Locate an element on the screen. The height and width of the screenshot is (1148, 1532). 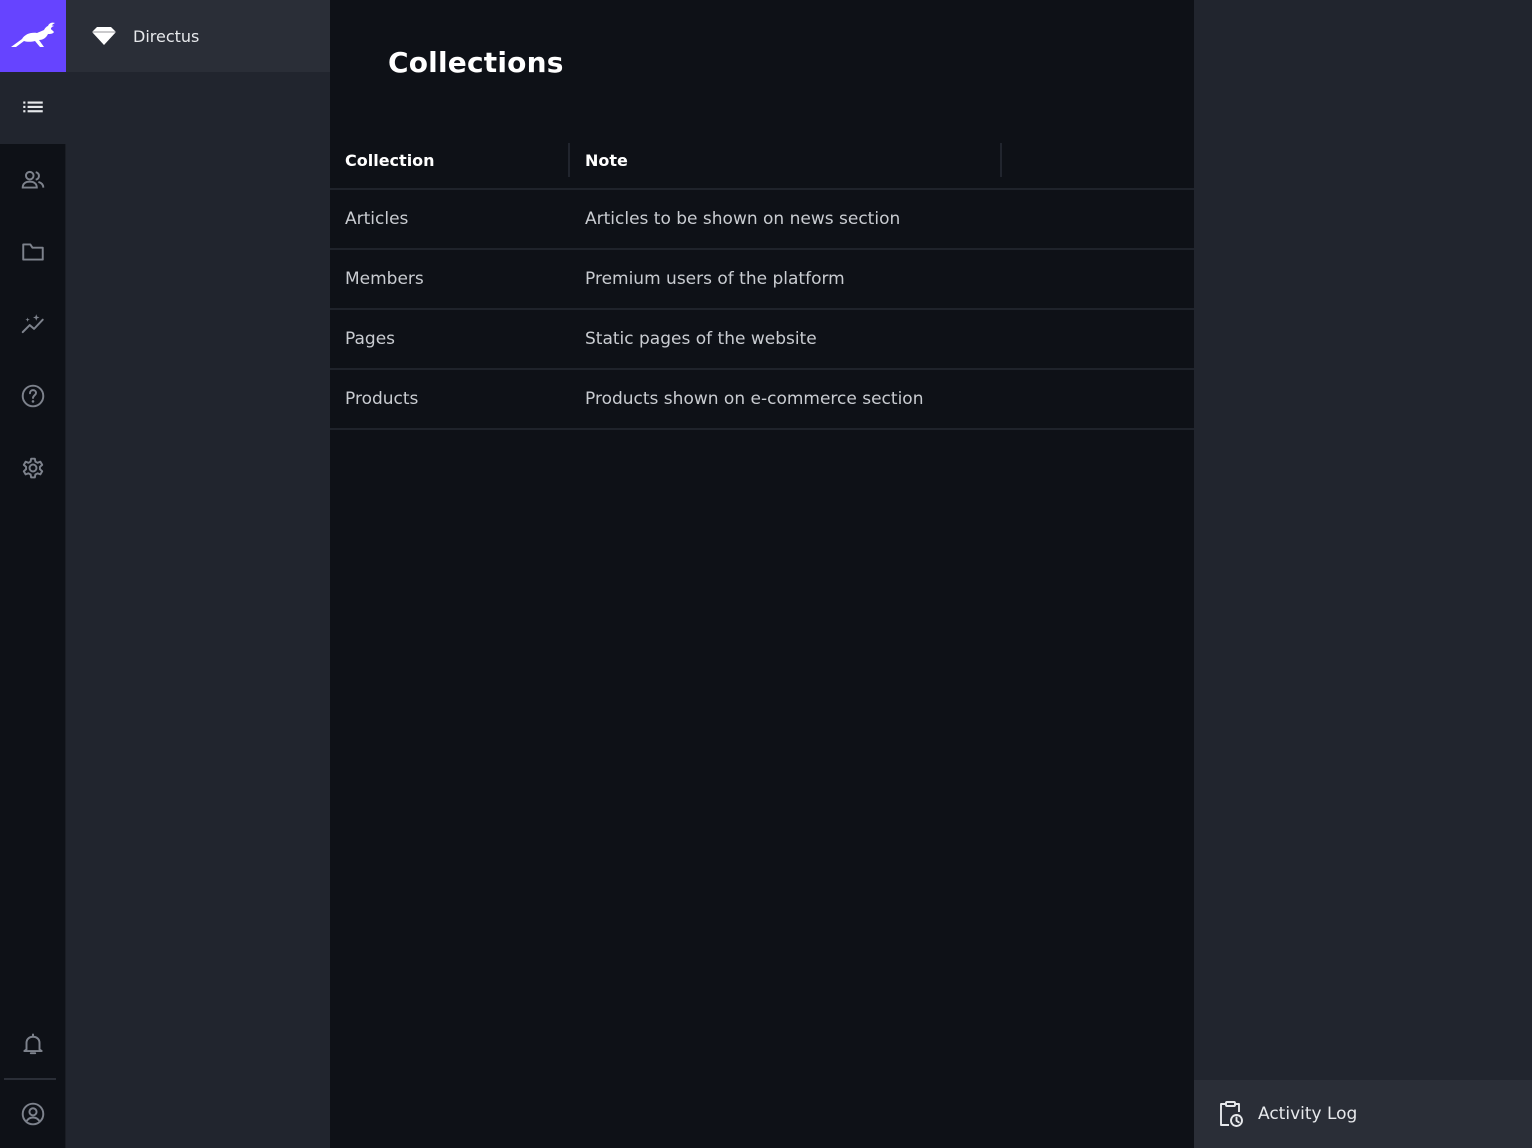
module-users is located at coordinates (33, 180).